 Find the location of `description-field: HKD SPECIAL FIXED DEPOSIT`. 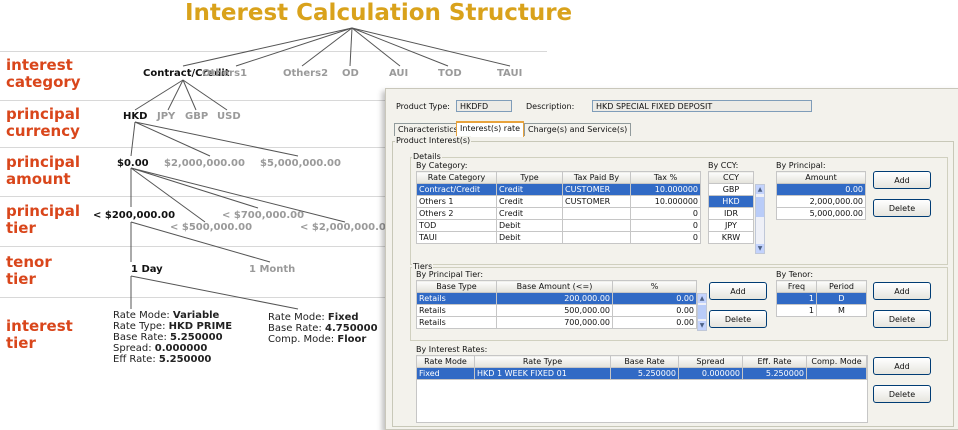

description-field: HKD SPECIAL FIXED DEPOSIT is located at coordinates (702, 106).